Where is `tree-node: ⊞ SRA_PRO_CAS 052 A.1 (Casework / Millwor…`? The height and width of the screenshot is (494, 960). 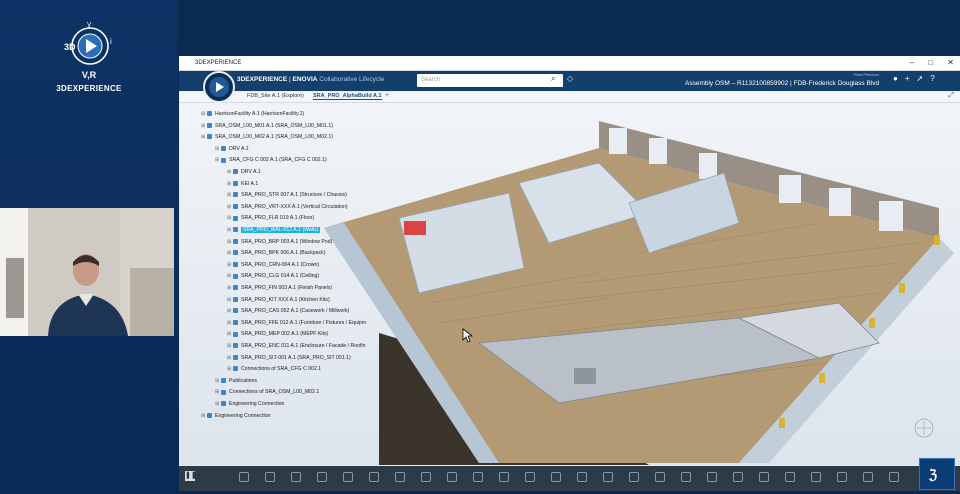
tree-node: ⊞ SRA_PRO_CAS 052 A.1 (Casework / Millwor… is located at coordinates (288, 311).